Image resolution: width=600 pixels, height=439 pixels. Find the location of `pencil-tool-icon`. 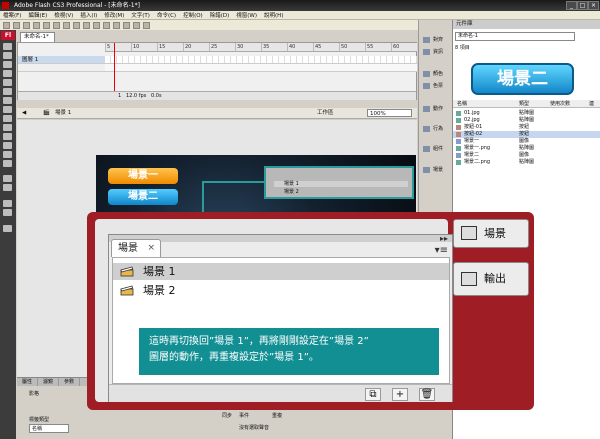

pencil-tool-icon is located at coordinates (7, 118).